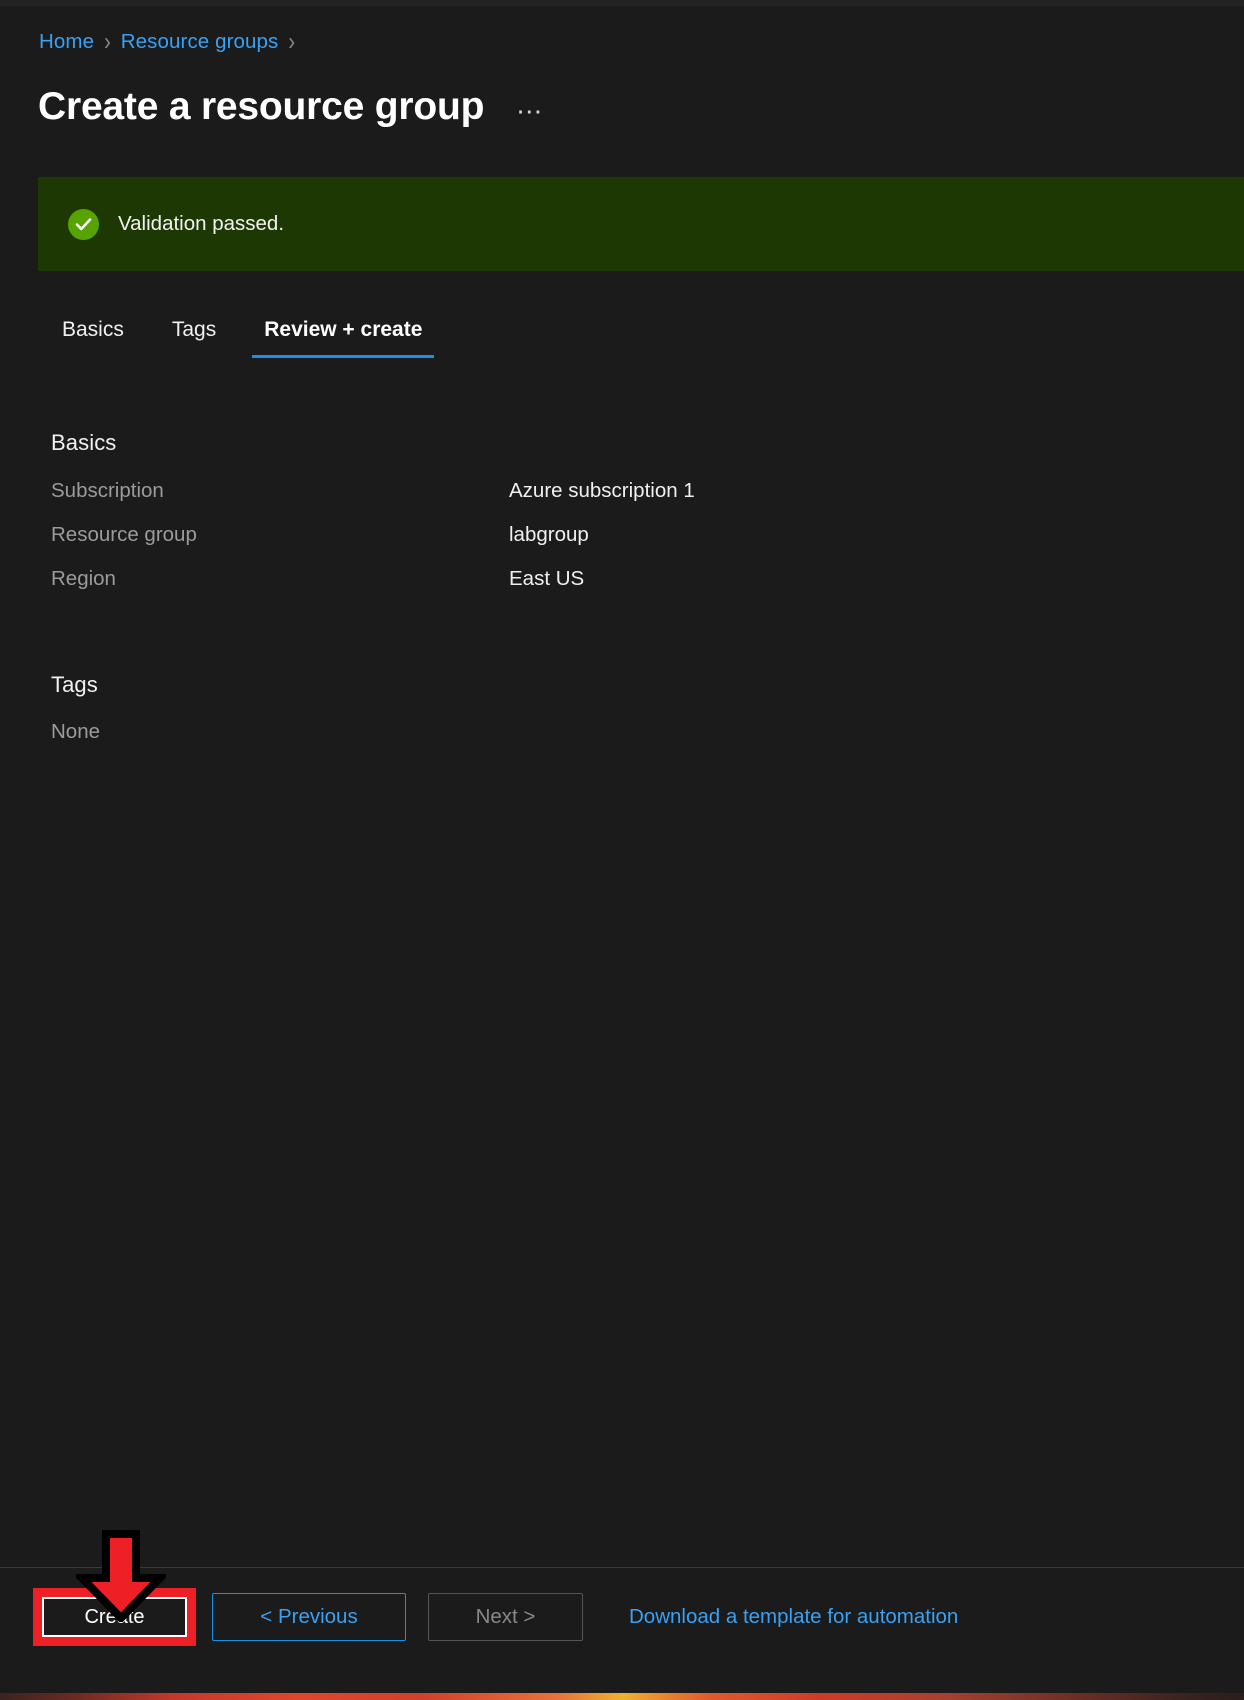  I want to click on tab-tags: Tags, so click(194, 338).